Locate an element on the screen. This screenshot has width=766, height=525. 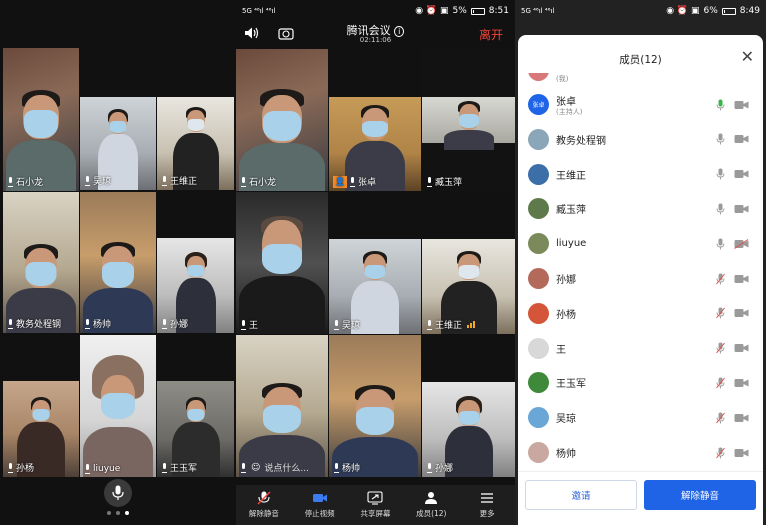
member-row: liuyue is located at coordinates (640, 243).